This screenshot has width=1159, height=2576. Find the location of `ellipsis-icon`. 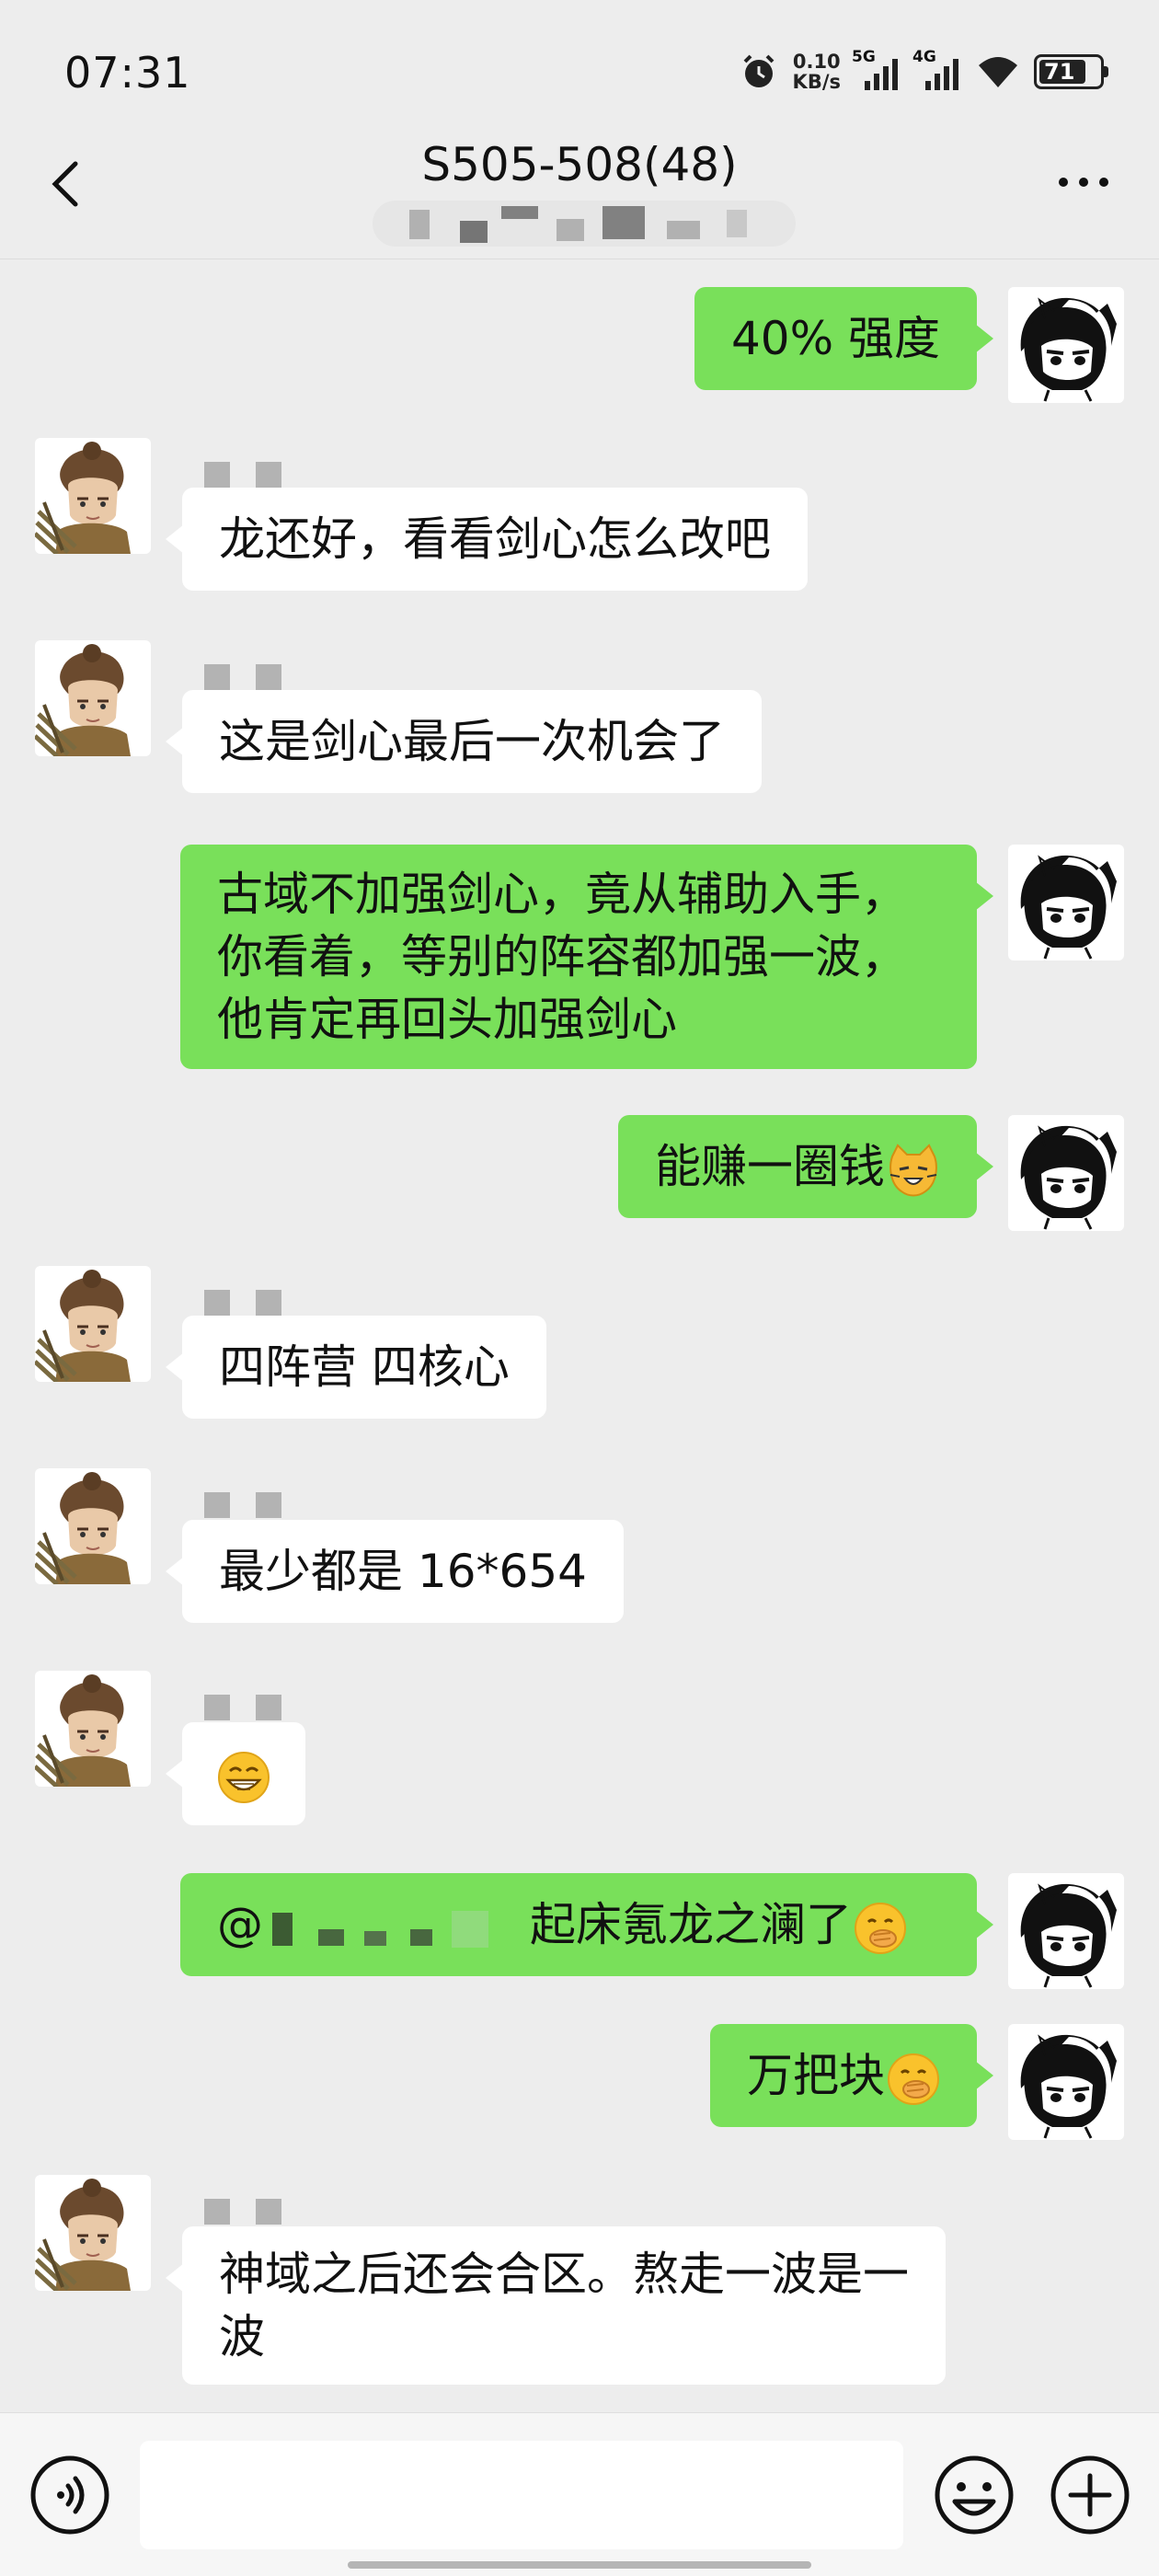

ellipsis-icon is located at coordinates (1083, 182).